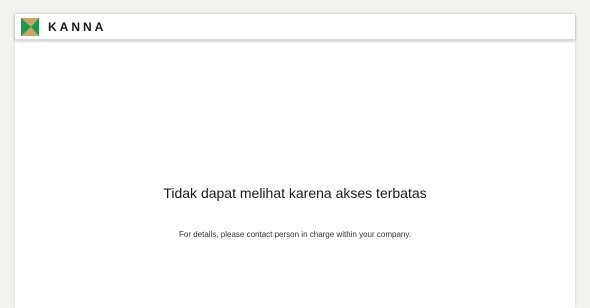  I want to click on brand-name: KANNA, so click(77, 27).